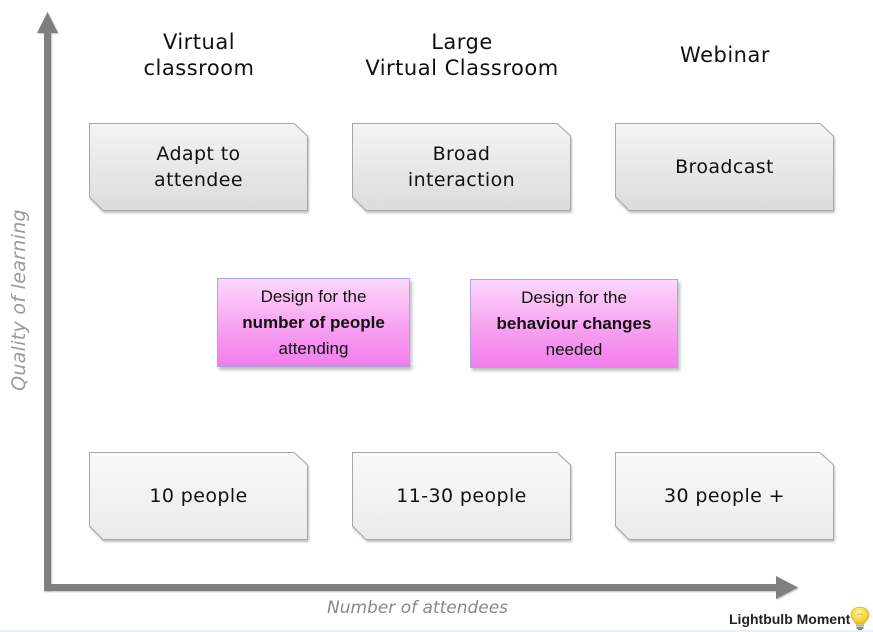 The image size is (873, 632). I want to click on quality-card-label: Broadcast, so click(724, 167).